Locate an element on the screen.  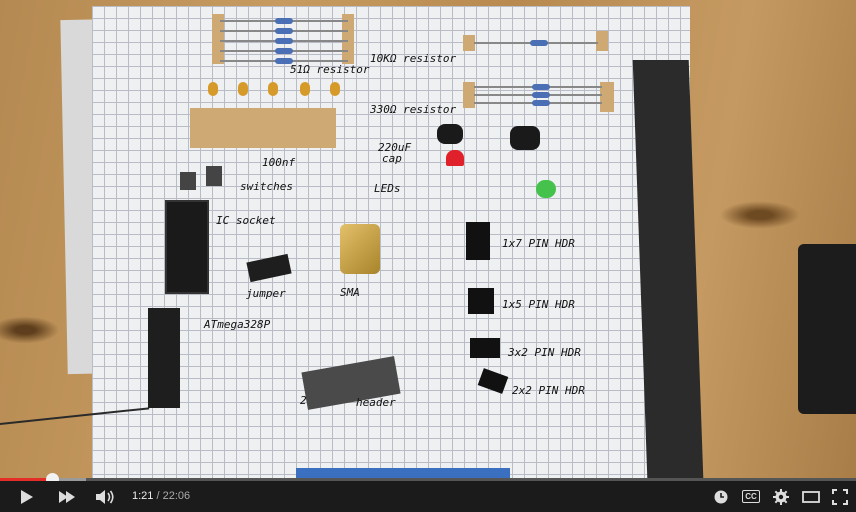
ic-socket is located at coordinates (187, 247).